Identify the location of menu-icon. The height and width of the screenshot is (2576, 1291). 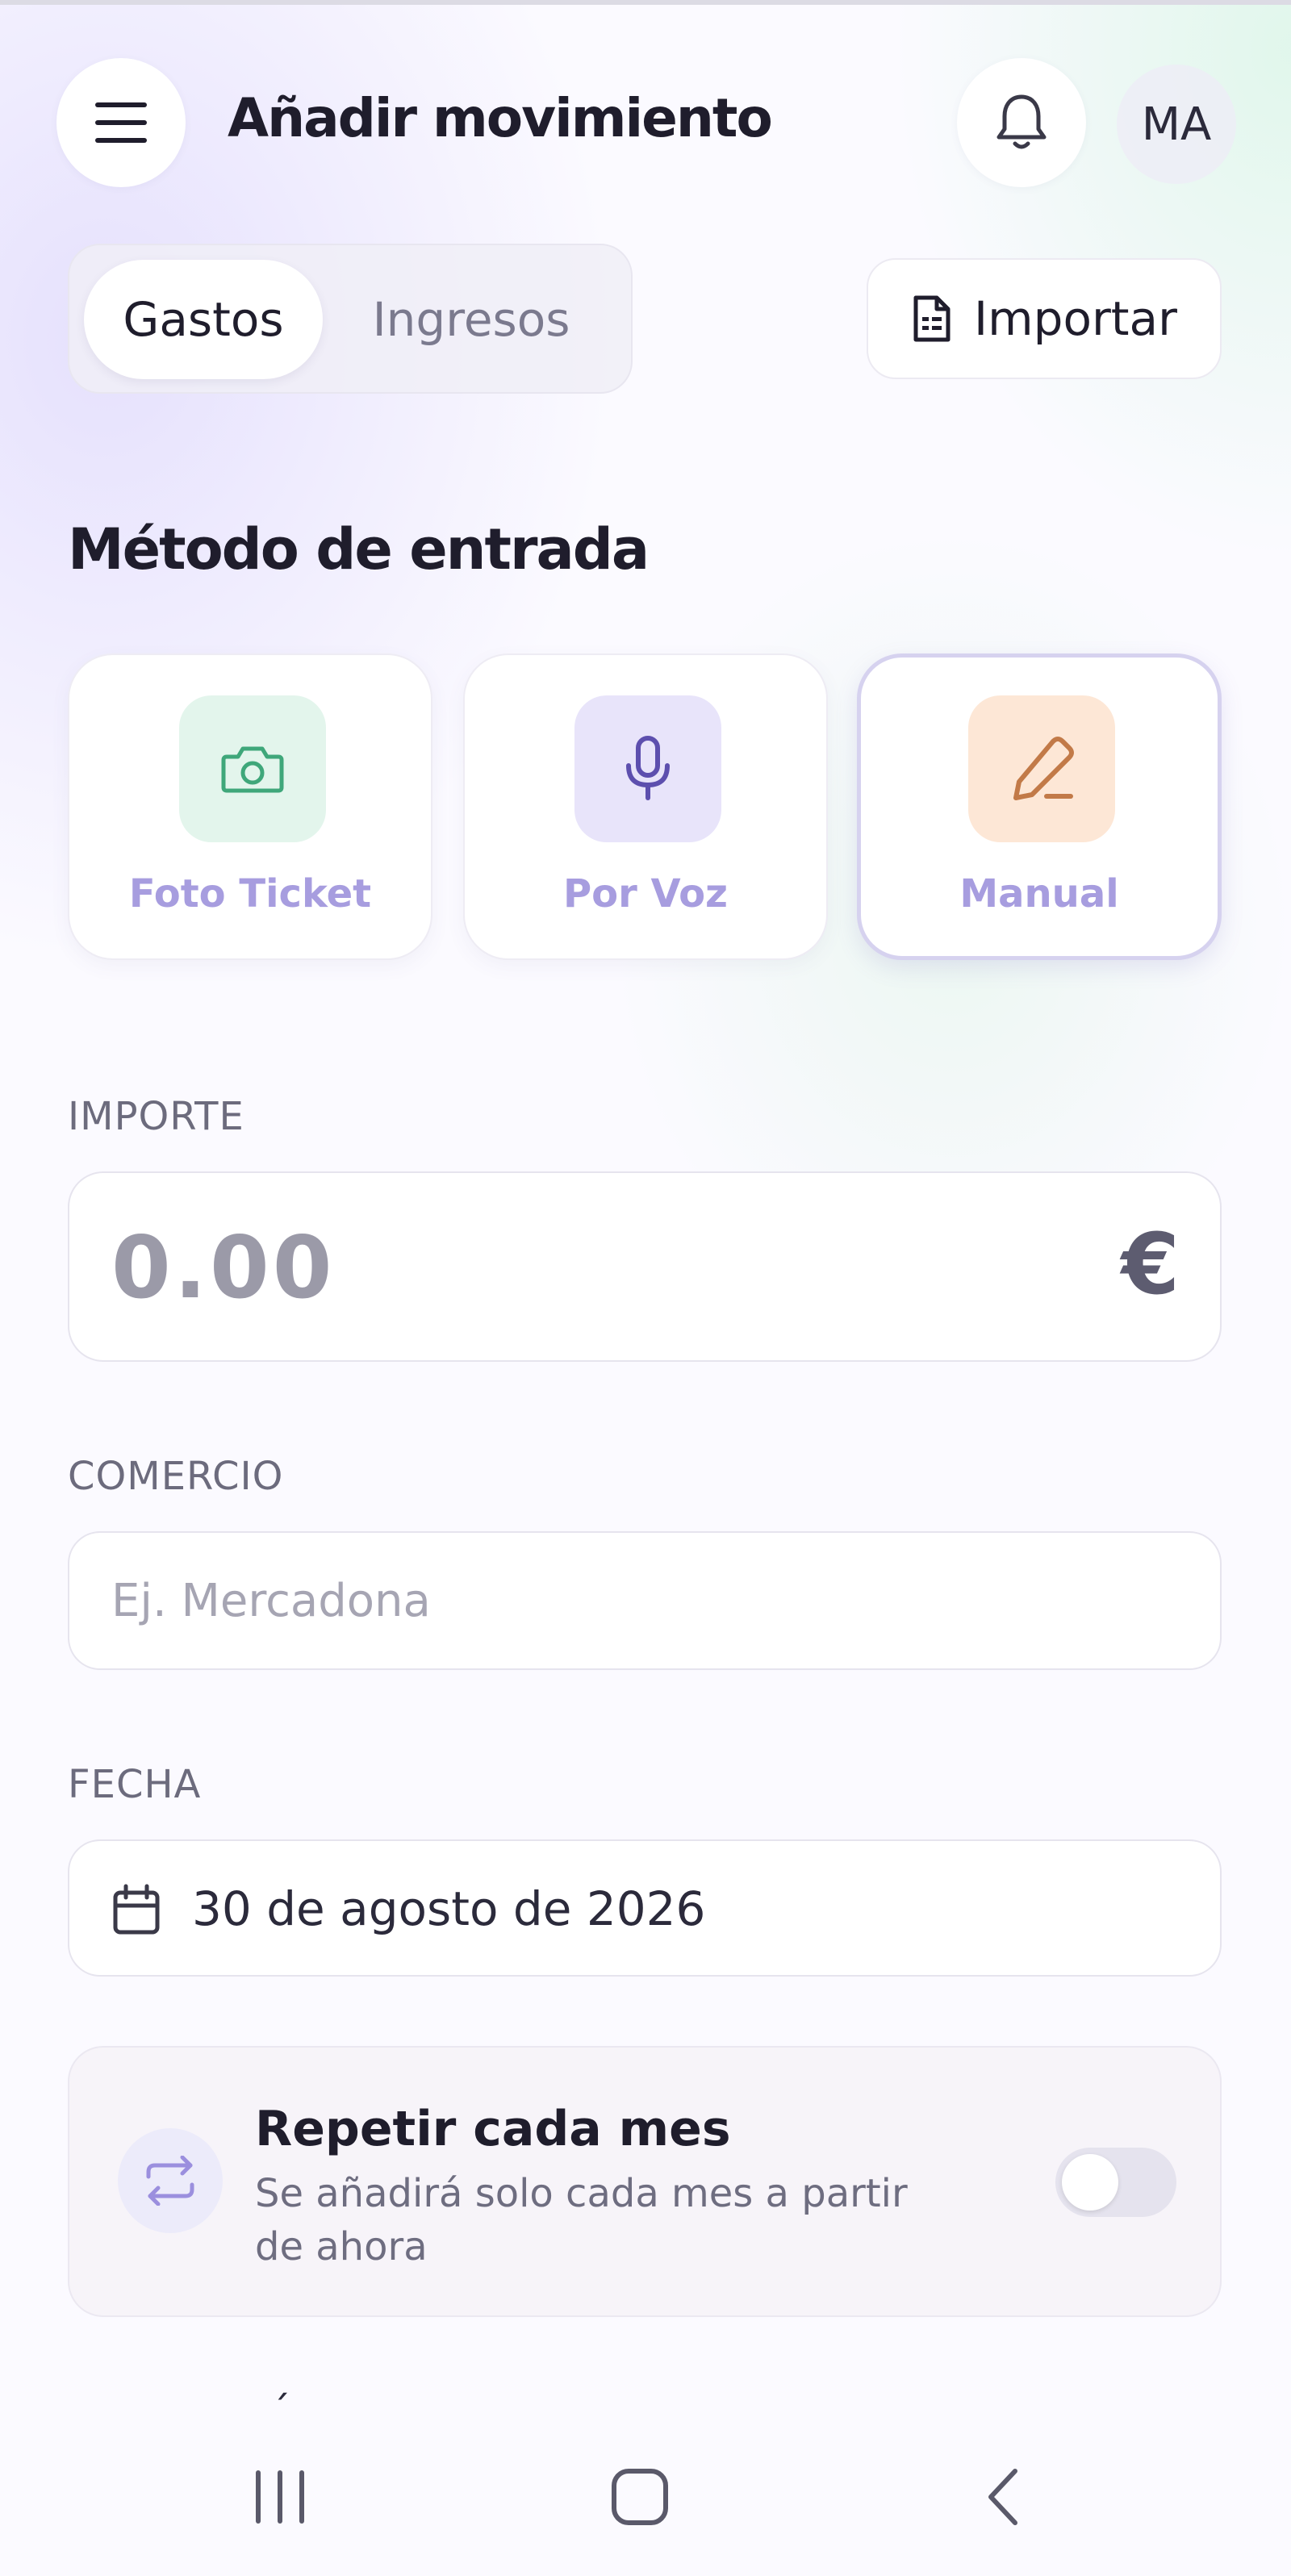
(121, 122).